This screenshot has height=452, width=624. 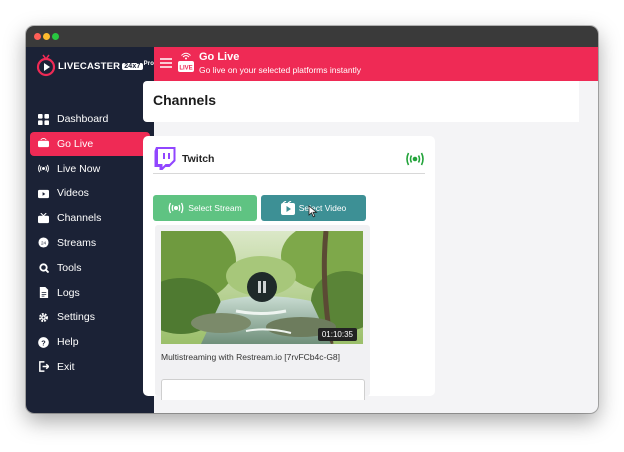 What do you see at coordinates (43, 119) in the screenshot?
I see `dashboard-icon` at bounding box center [43, 119].